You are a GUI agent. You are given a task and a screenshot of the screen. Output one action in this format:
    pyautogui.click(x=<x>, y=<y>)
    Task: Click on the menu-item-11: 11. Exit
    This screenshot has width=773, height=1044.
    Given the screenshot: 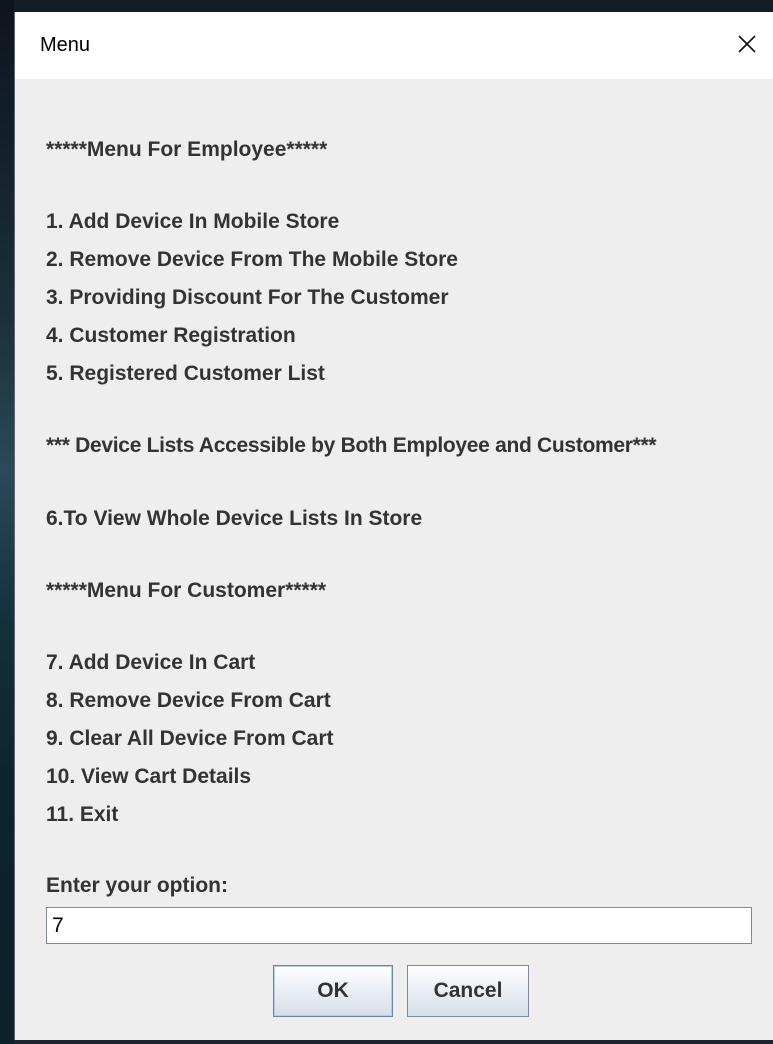 What is the action you would take?
    pyautogui.click(x=82, y=814)
    